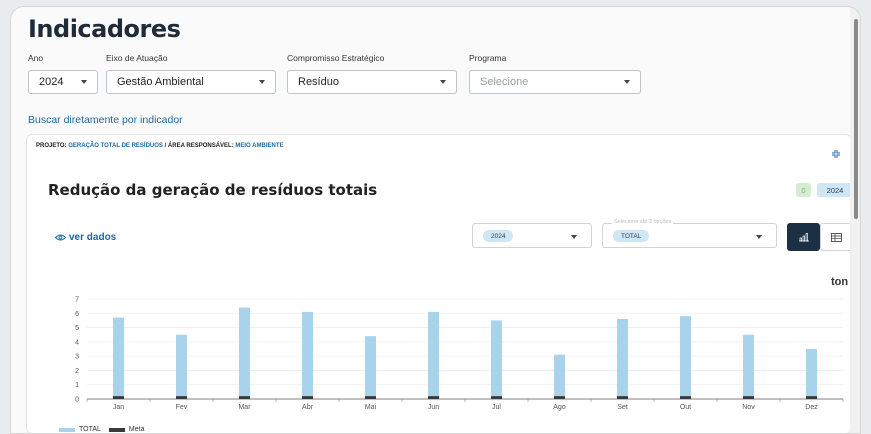 This screenshot has width=871, height=434. I want to click on x-tick-label: Dez, so click(811, 407).